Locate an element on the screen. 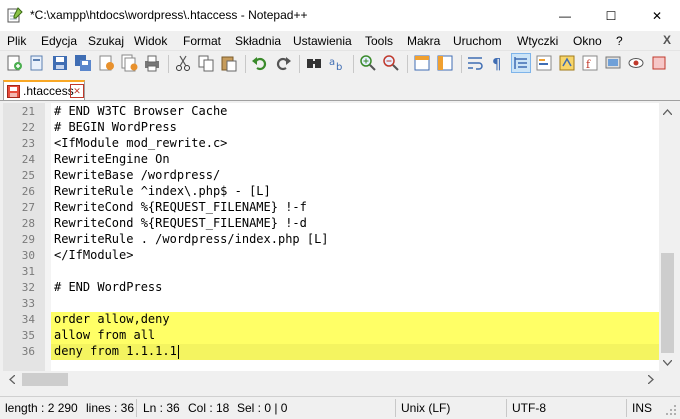 The height and width of the screenshot is (419, 680). code-line: deny from 1.1.1.1 is located at coordinates (115, 351).